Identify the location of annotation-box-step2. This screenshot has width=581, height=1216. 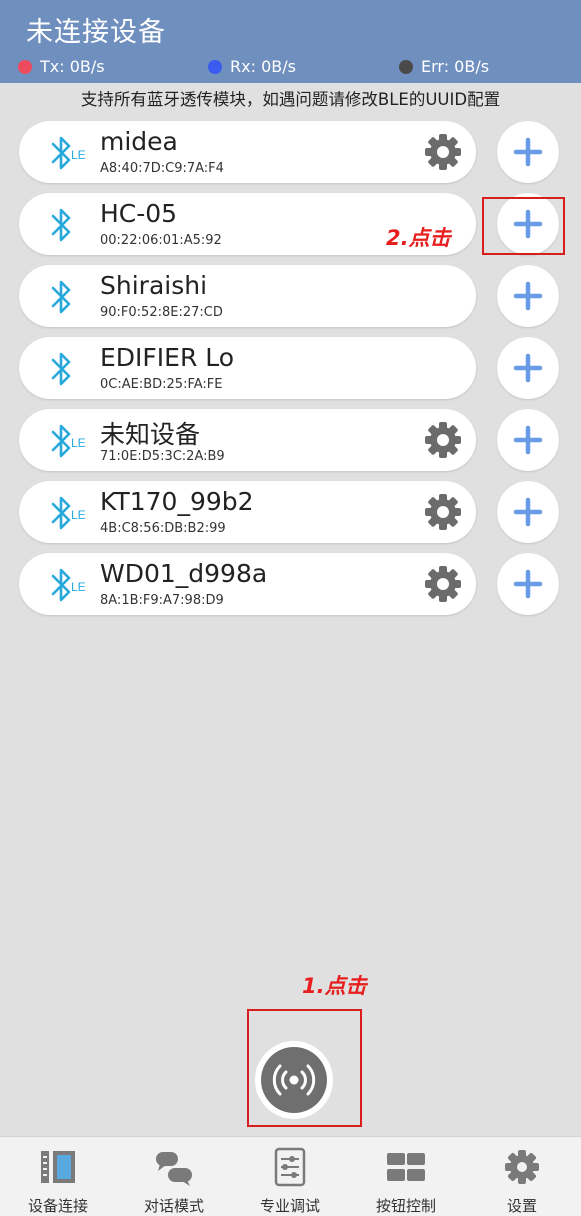
(523, 226).